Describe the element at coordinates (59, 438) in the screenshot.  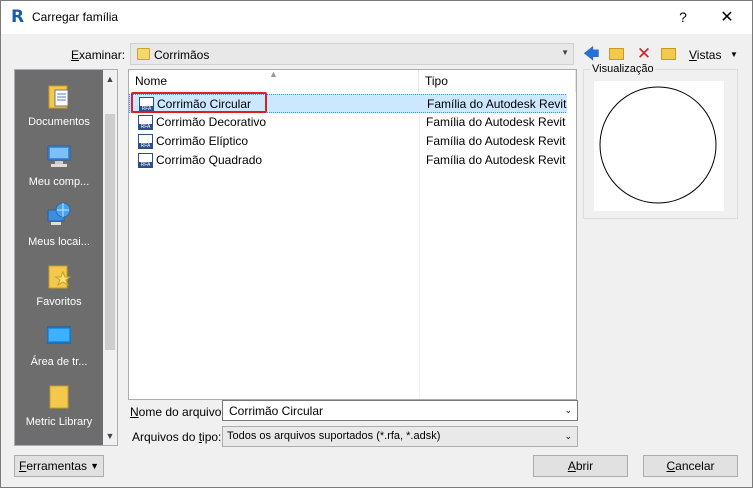
I see `place-more` at that location.